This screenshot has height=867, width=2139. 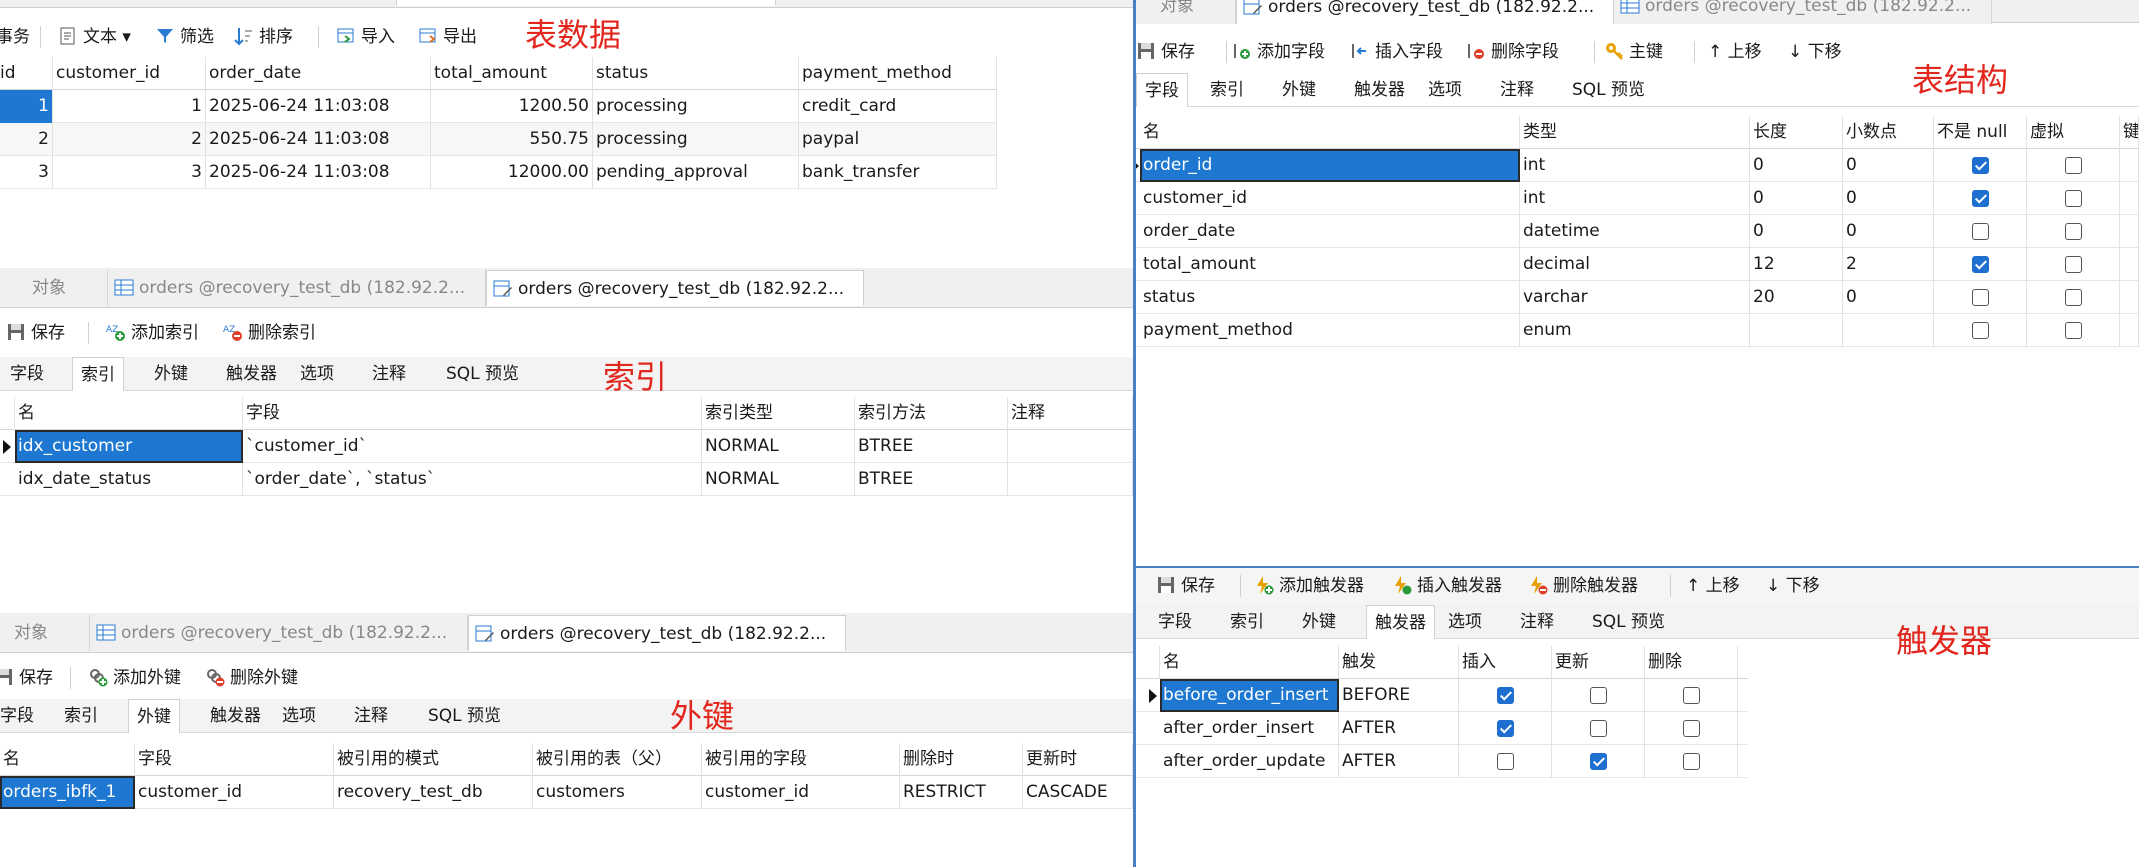 I want to click on cell-payment-method: paypal, so click(x=898, y=139).